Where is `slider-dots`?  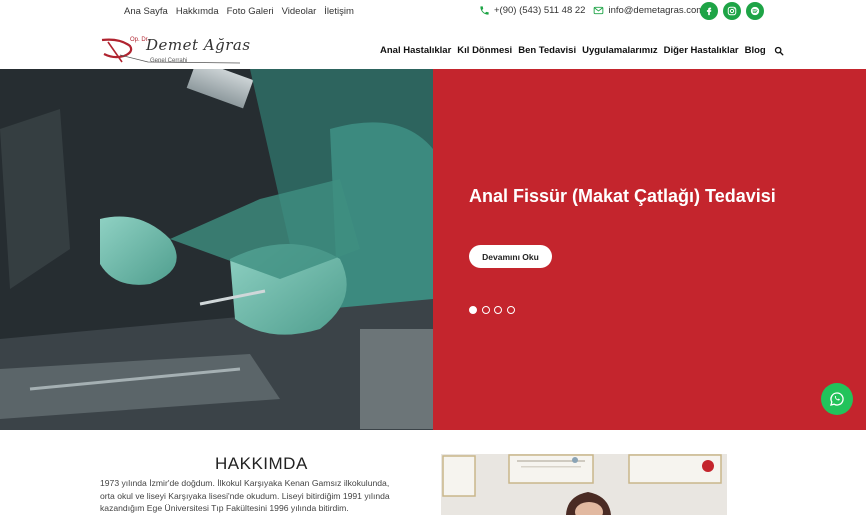 slider-dots is located at coordinates (494, 310).